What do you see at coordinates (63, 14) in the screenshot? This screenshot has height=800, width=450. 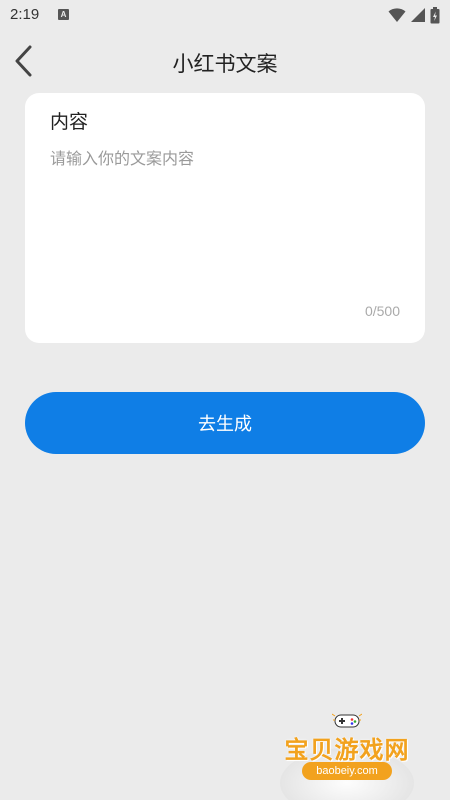 I see `a-icon: A` at bounding box center [63, 14].